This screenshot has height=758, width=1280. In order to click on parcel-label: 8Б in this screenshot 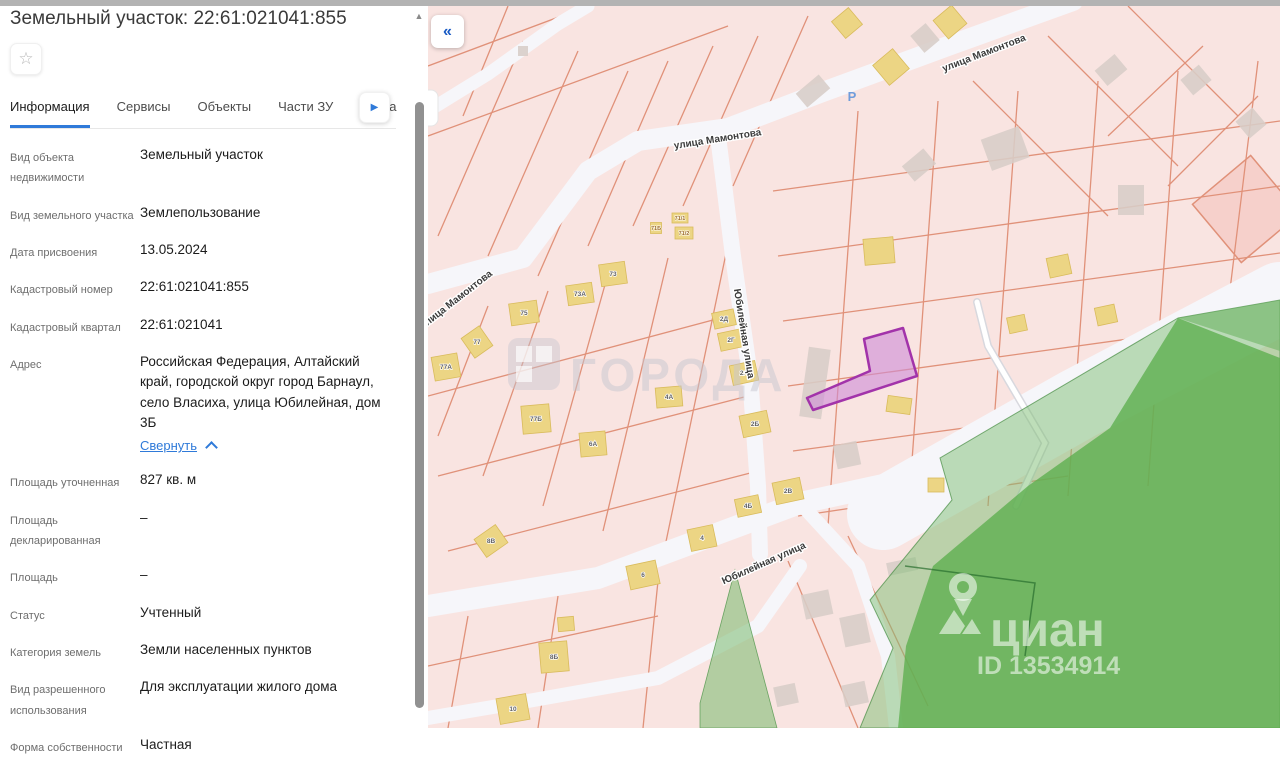, I will do `click(554, 657)`.